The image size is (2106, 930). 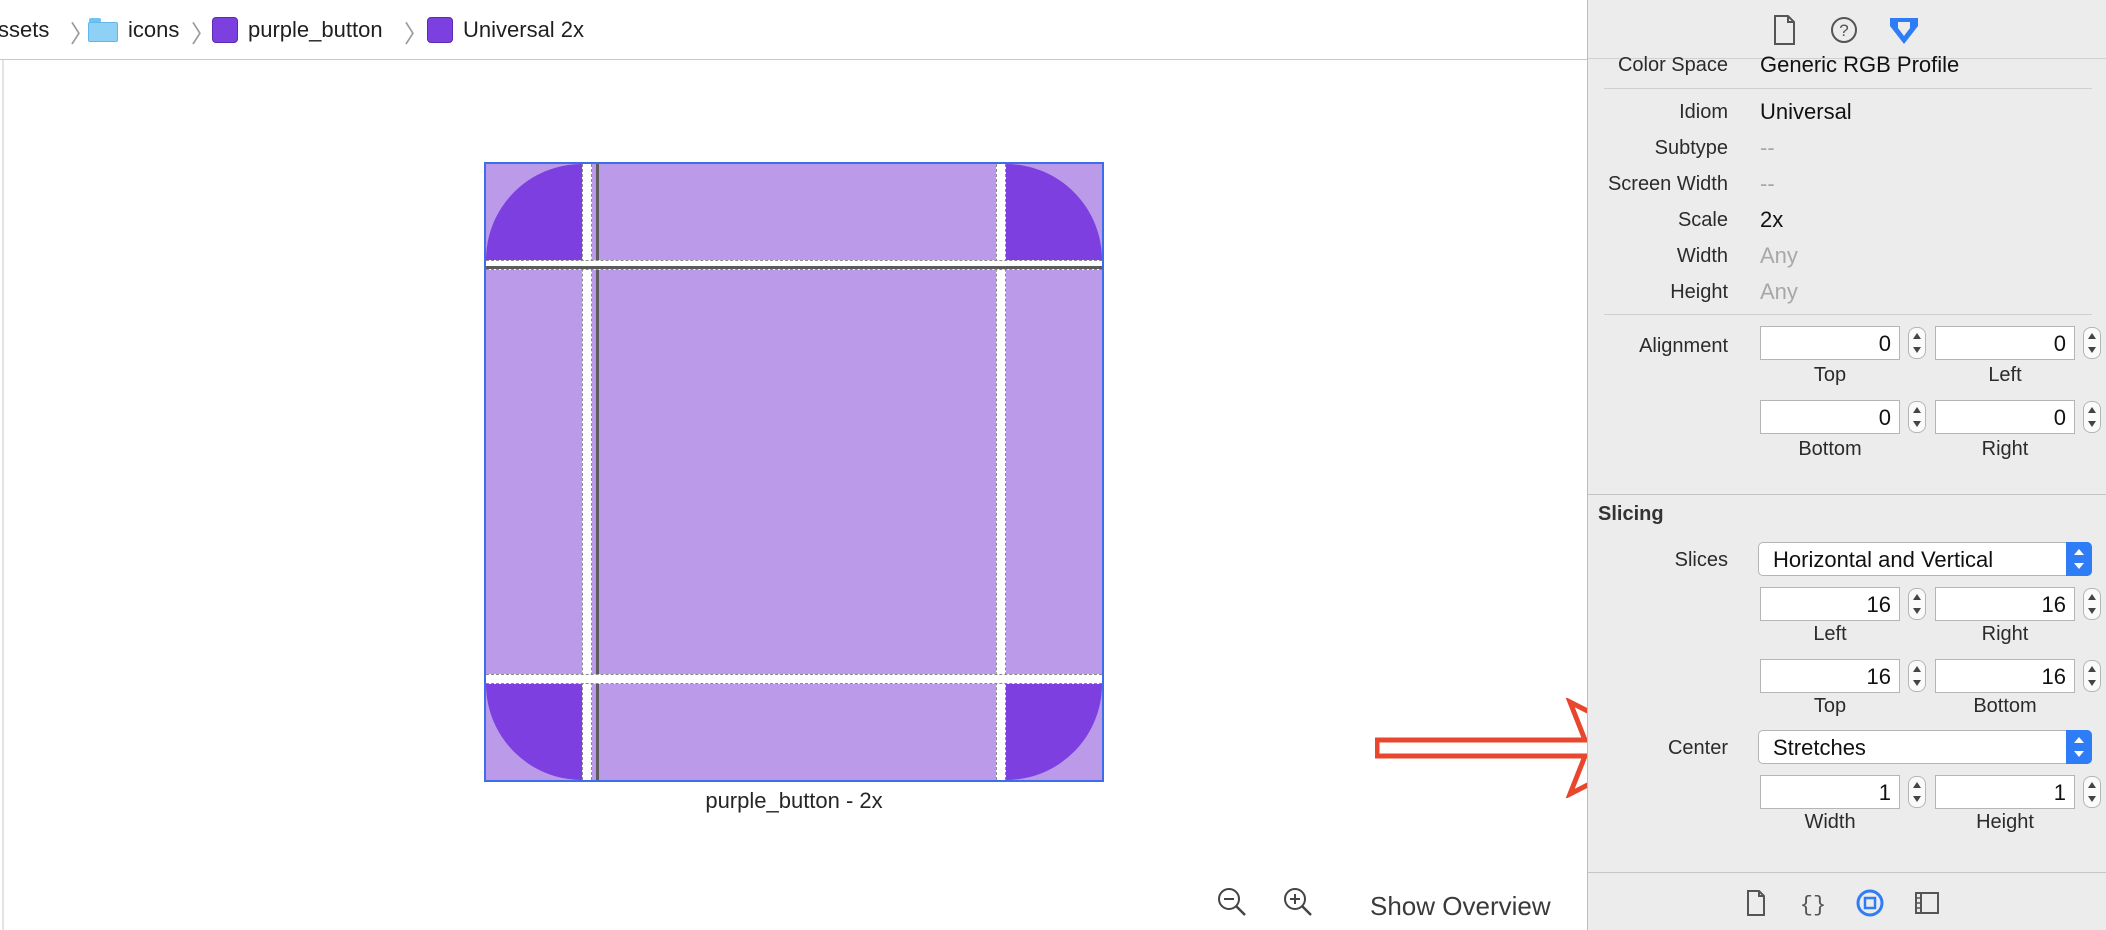 I want to click on prop-label-color-space: Color Space, so click(x=1672, y=65).